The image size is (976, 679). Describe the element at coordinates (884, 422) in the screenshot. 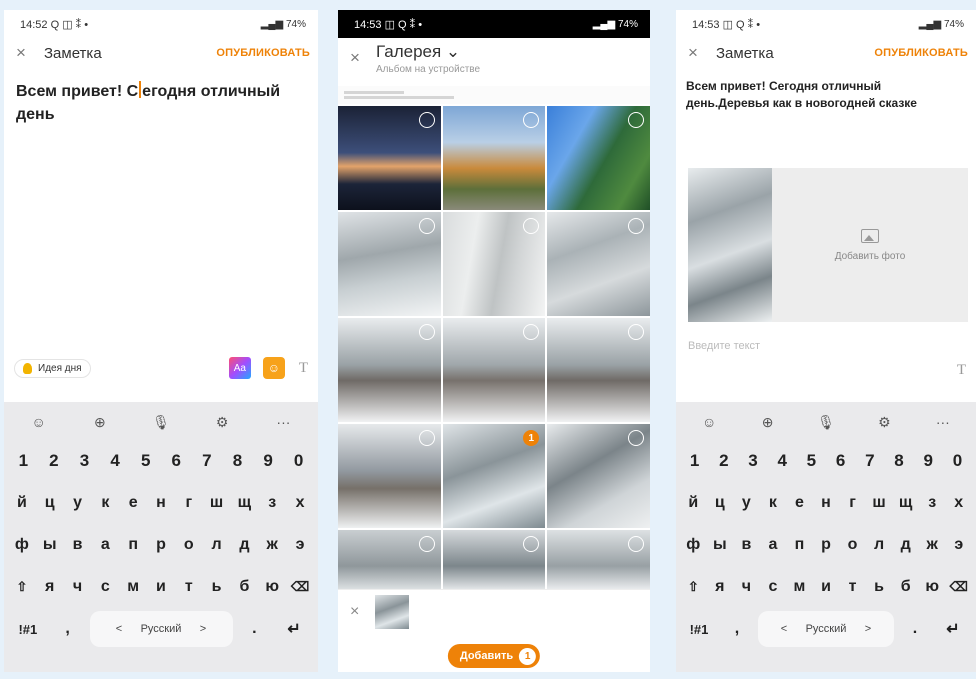

I see `settings-key: ⚙` at that location.